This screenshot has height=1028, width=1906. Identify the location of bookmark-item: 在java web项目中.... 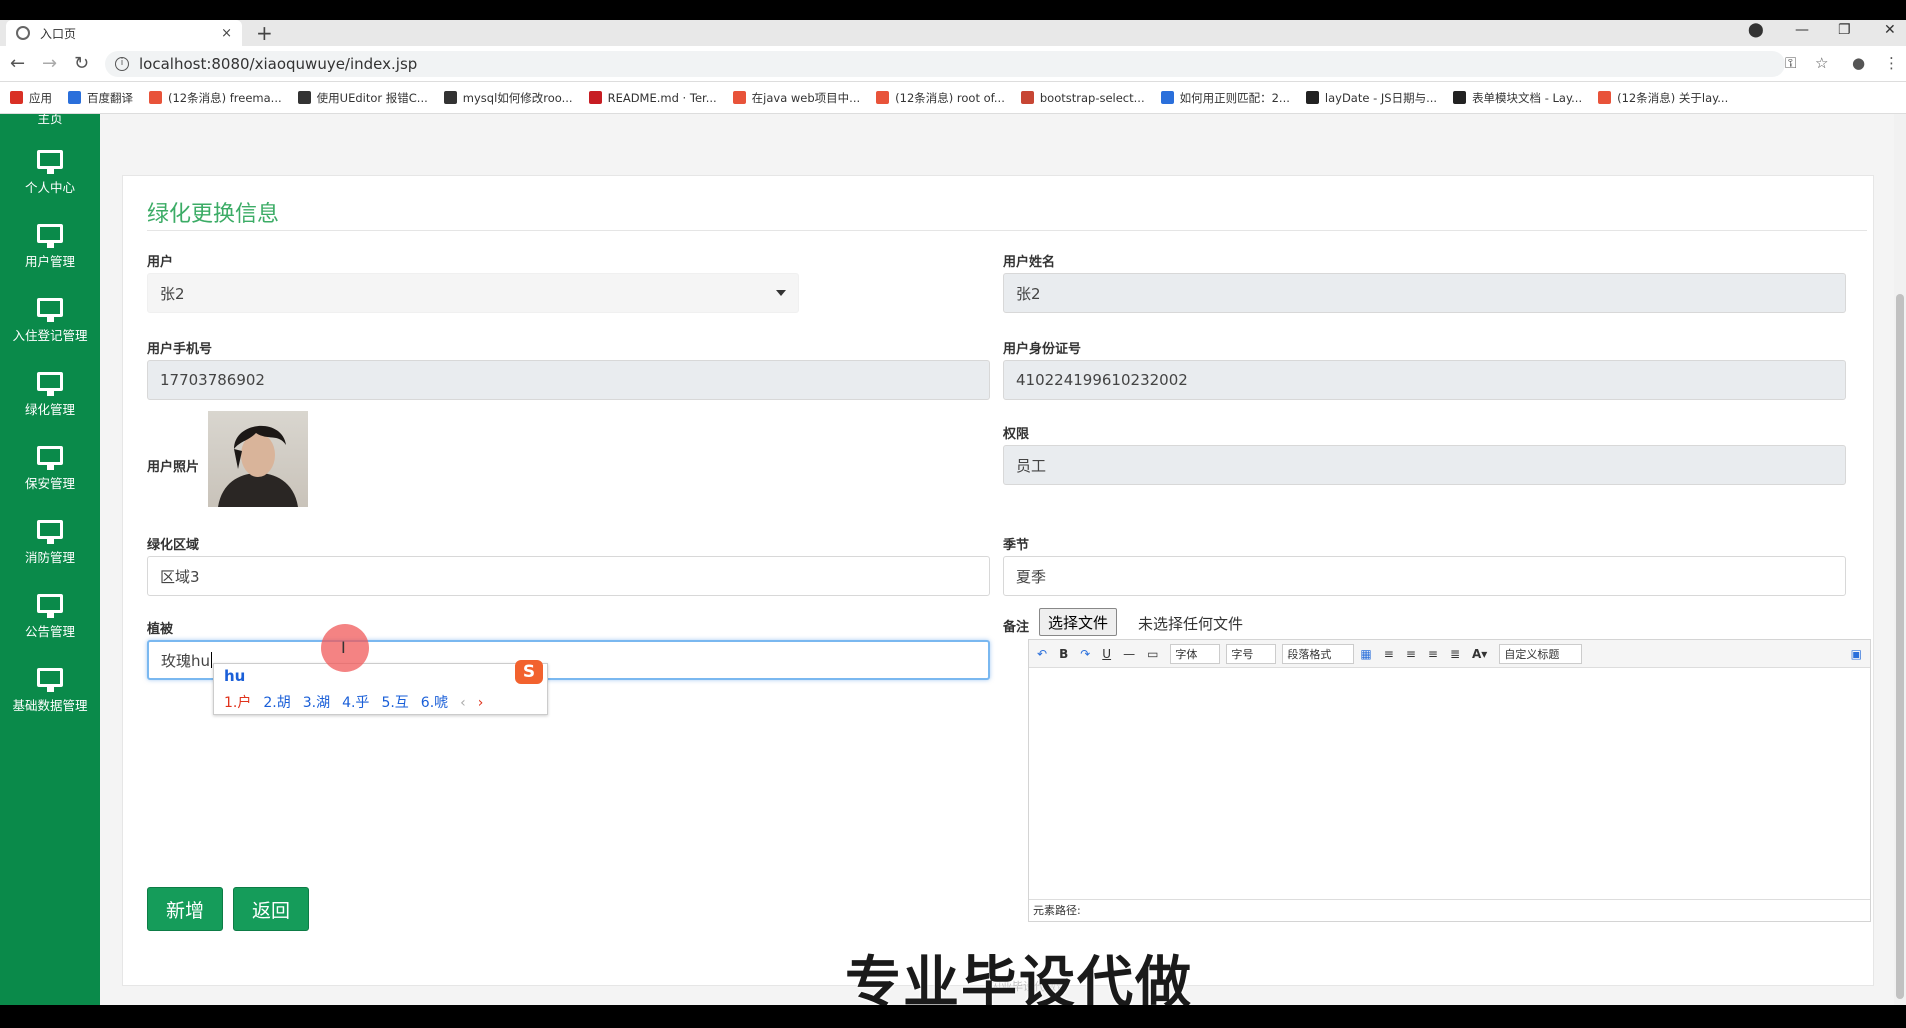
(796, 98).